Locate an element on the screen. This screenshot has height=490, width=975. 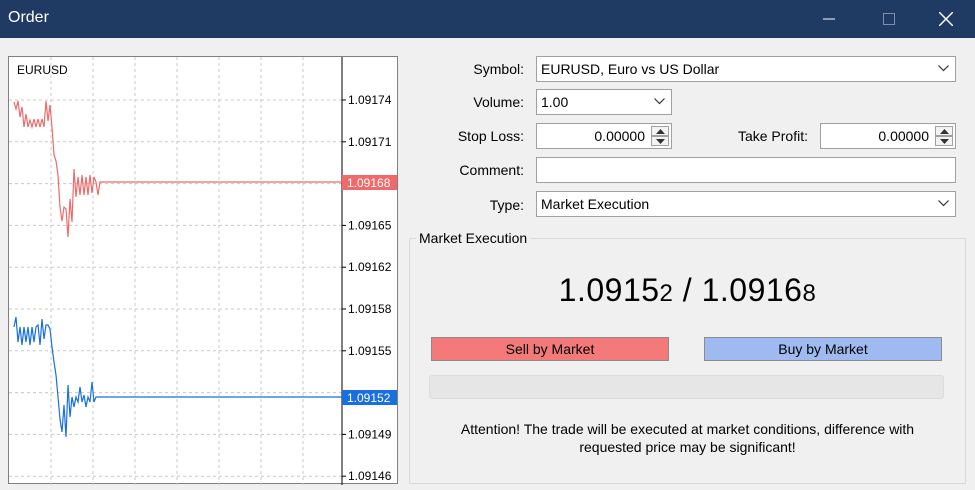
symbol-select: EURUSD, Euro vs US Dollar is located at coordinates (746, 69).